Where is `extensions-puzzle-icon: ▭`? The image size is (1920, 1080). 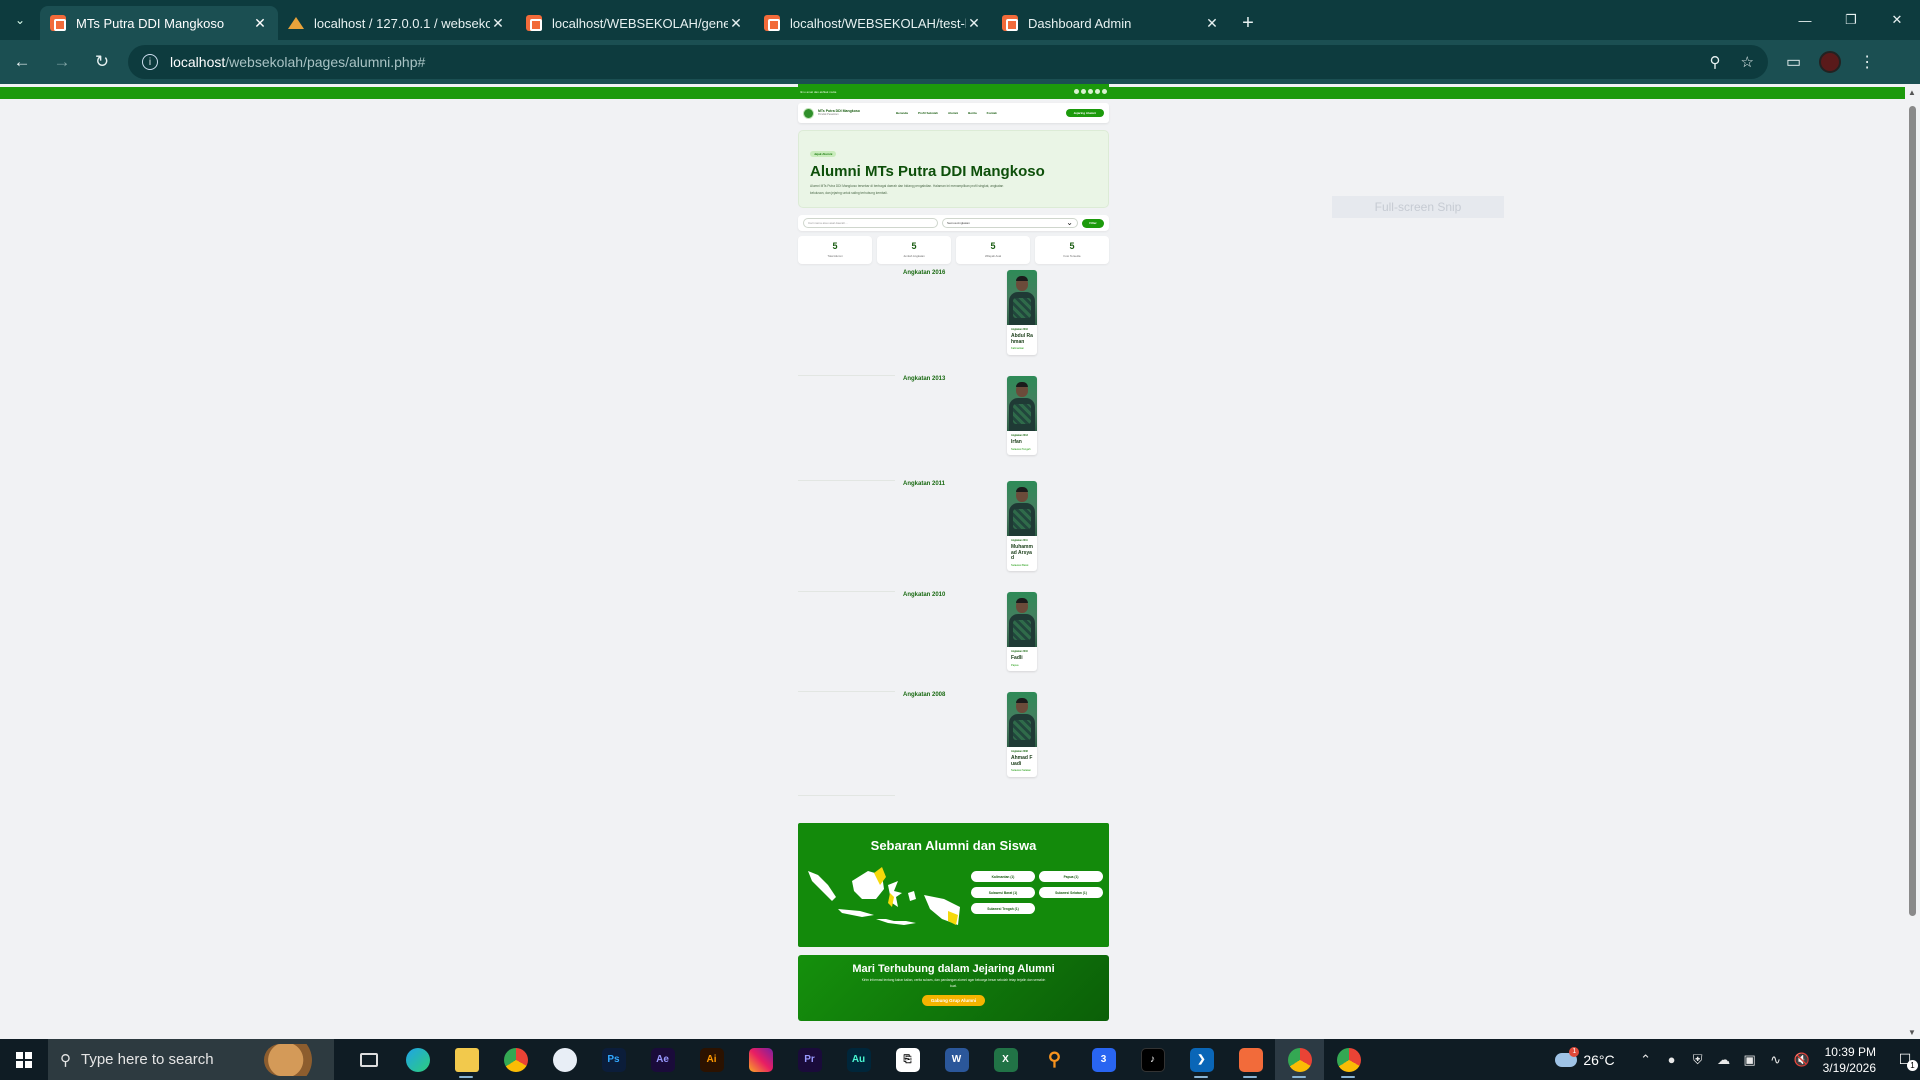
extensions-puzzle-icon: ▭ is located at coordinates (1793, 62).